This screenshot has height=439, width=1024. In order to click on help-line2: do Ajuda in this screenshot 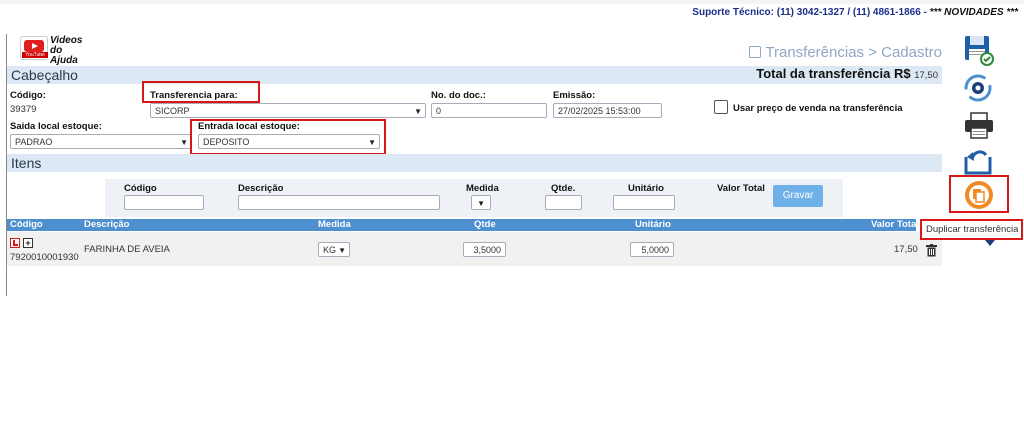, I will do `click(64, 55)`.